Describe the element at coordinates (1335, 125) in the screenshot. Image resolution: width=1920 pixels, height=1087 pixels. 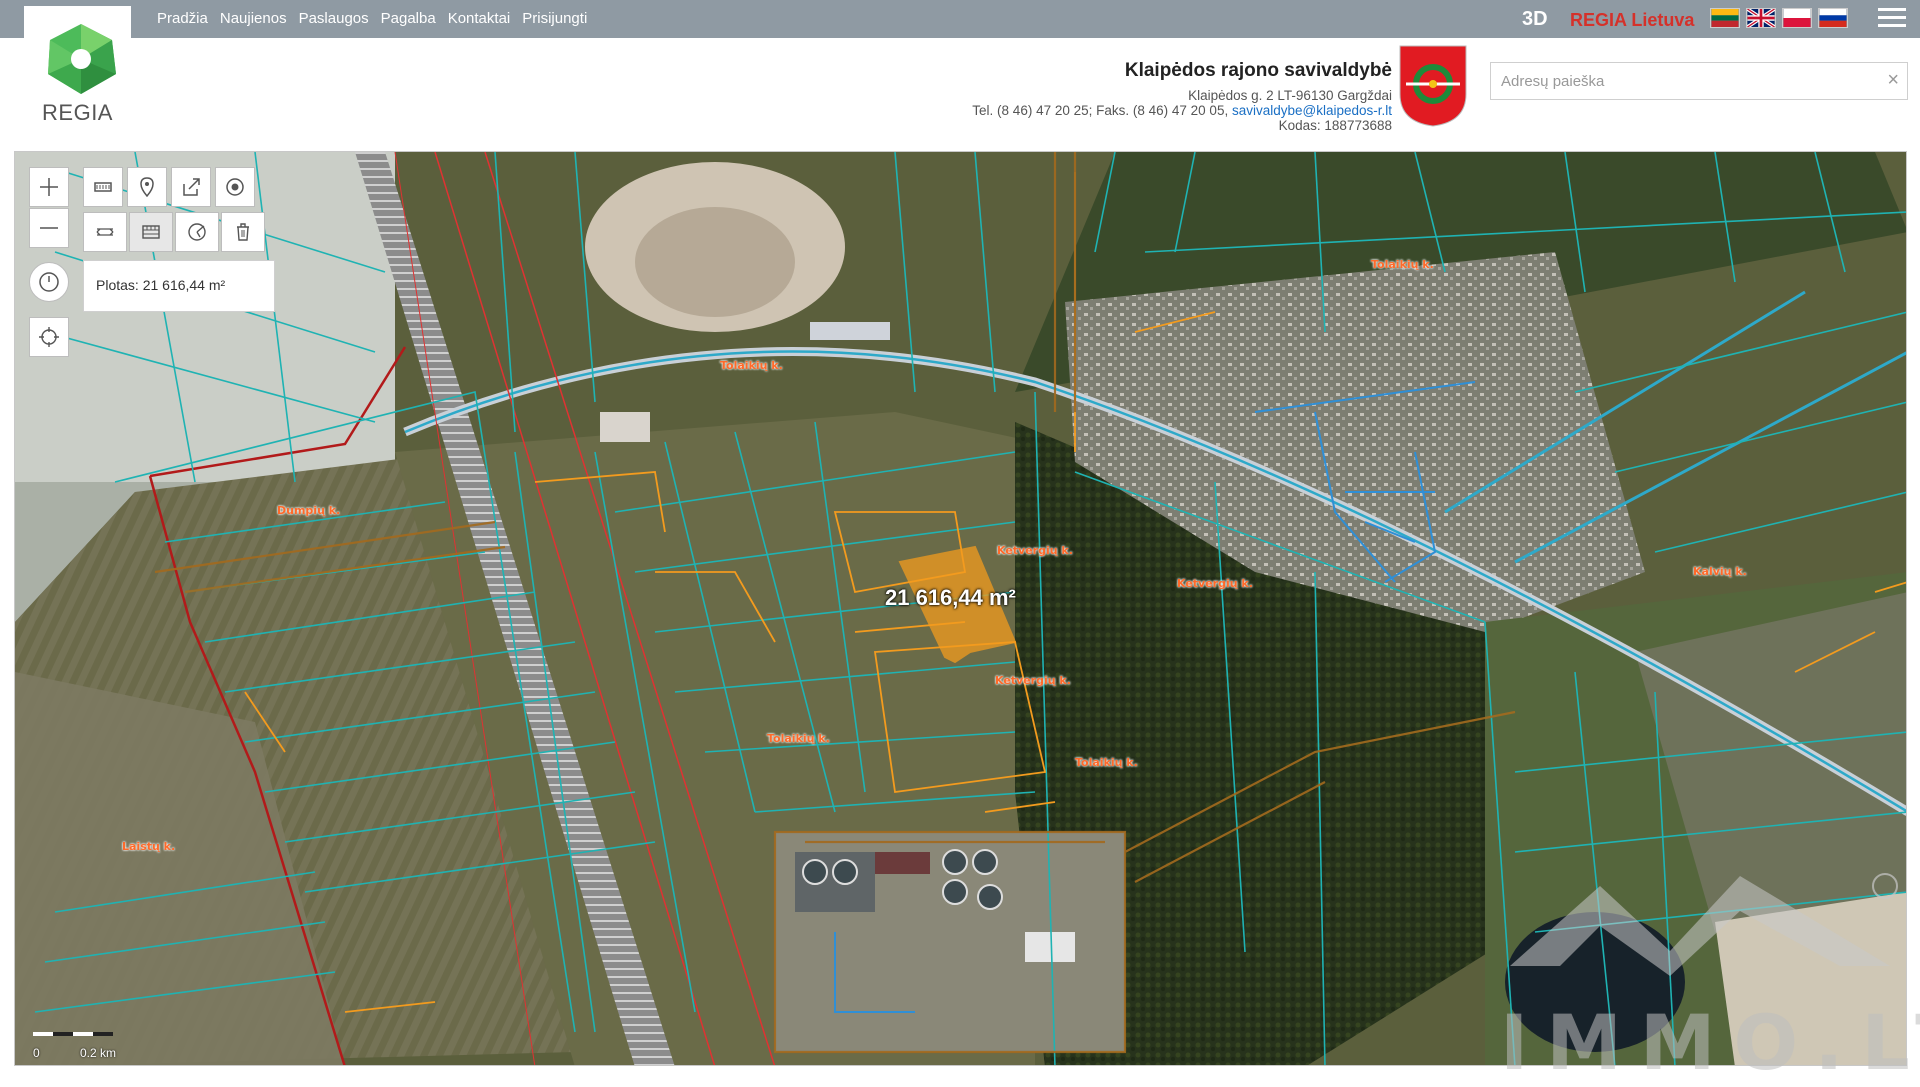
I see `municipality-code: Kodas: 188773688` at that location.